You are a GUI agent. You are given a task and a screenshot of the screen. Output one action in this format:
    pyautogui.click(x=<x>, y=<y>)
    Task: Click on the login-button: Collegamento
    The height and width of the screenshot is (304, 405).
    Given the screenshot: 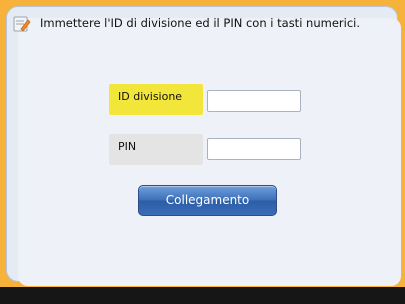 What is the action you would take?
    pyautogui.click(x=207, y=200)
    